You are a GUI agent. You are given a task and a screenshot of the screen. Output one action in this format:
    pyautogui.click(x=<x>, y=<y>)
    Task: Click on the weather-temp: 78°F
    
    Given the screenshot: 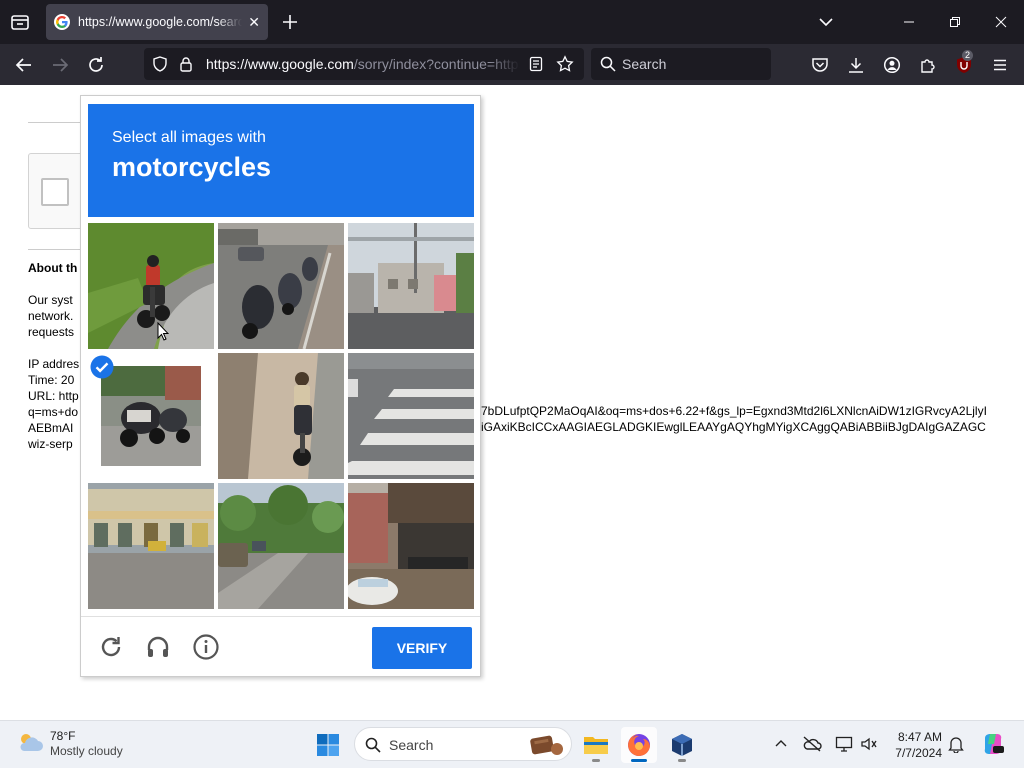 What is the action you would take?
    pyautogui.click(x=63, y=736)
    